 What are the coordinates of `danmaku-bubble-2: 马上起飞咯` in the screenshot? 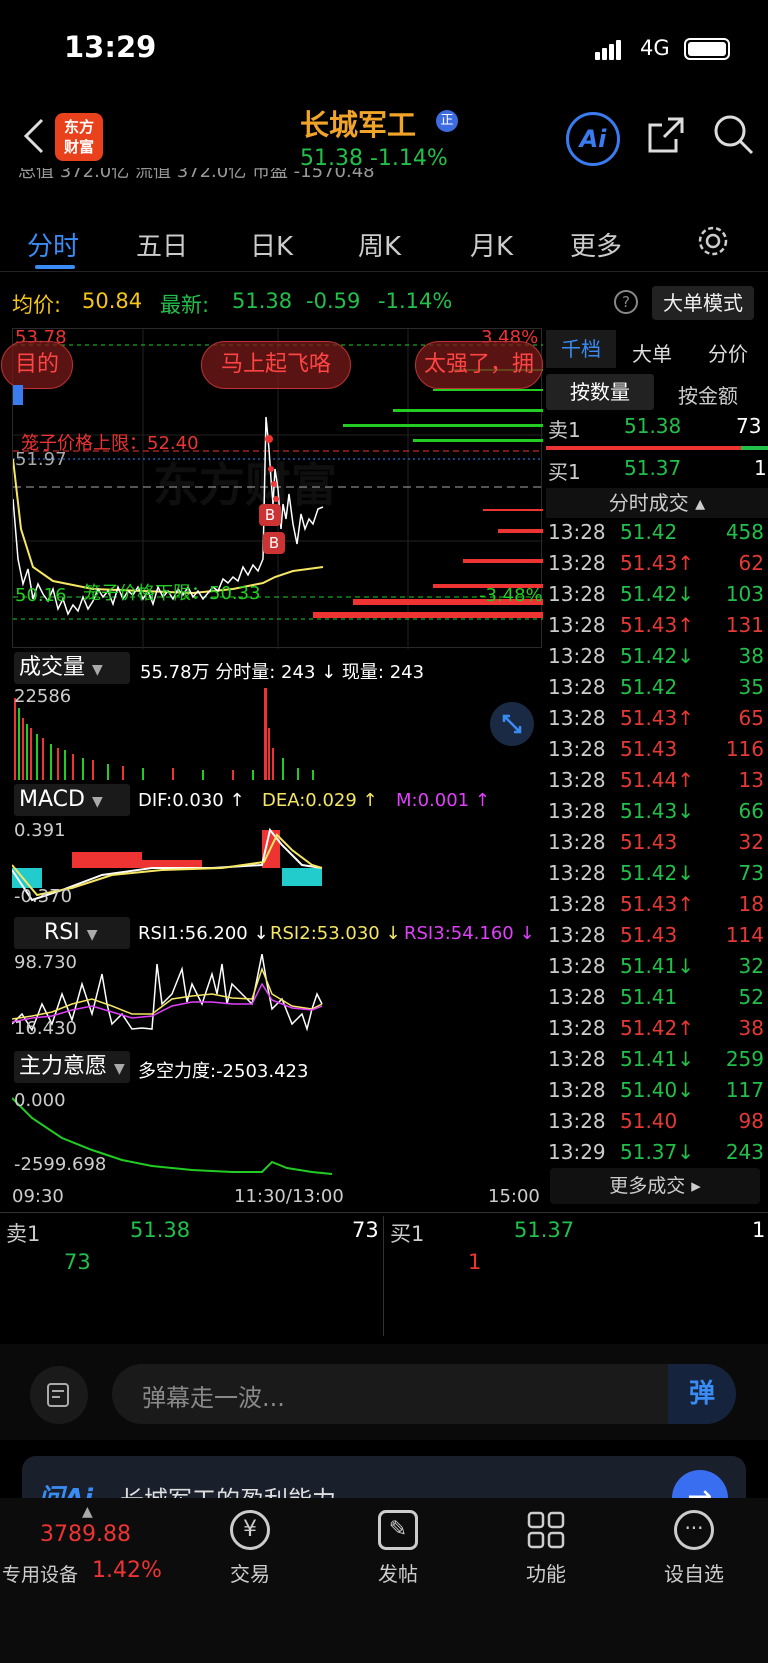 It's located at (276, 365).